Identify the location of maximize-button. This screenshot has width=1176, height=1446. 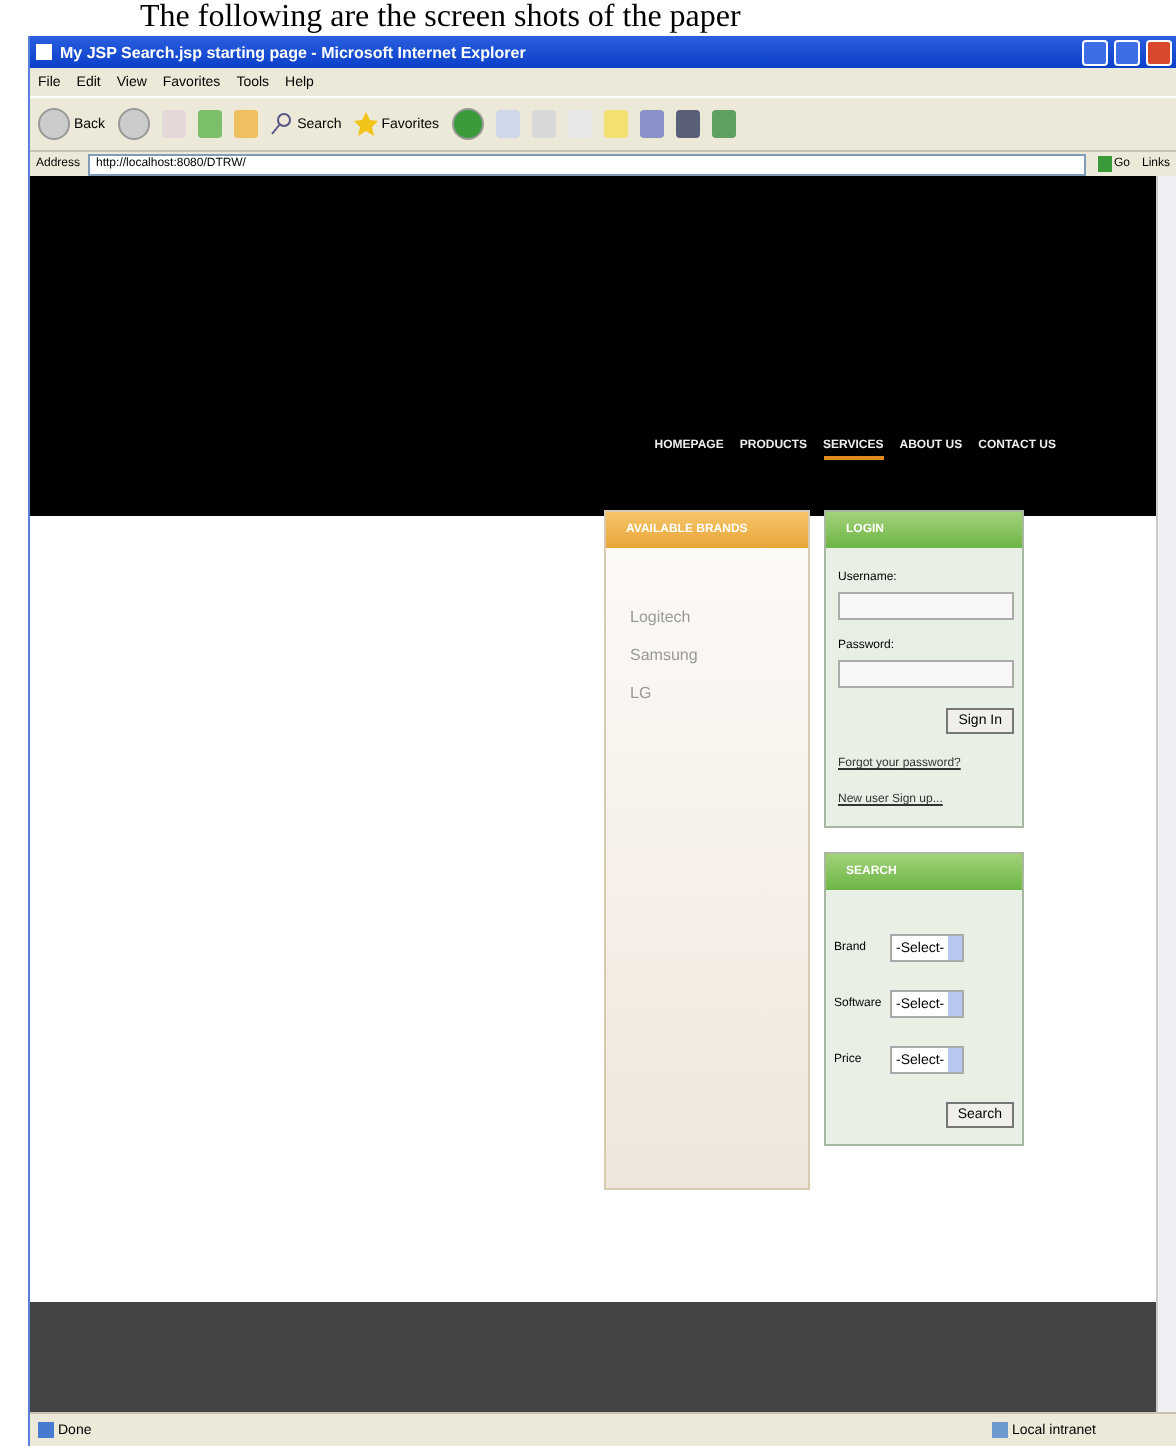
(1127, 52).